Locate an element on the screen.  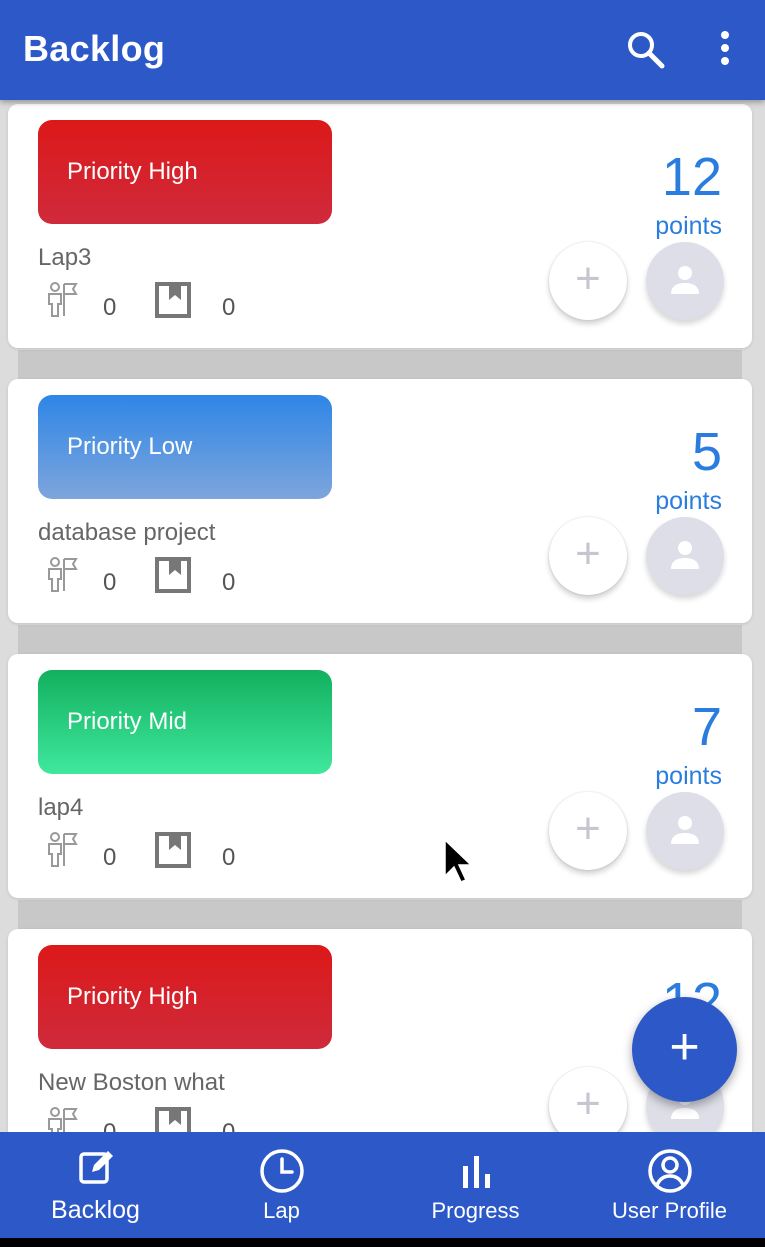
nav-label: Progress is located at coordinates (475, 1210).